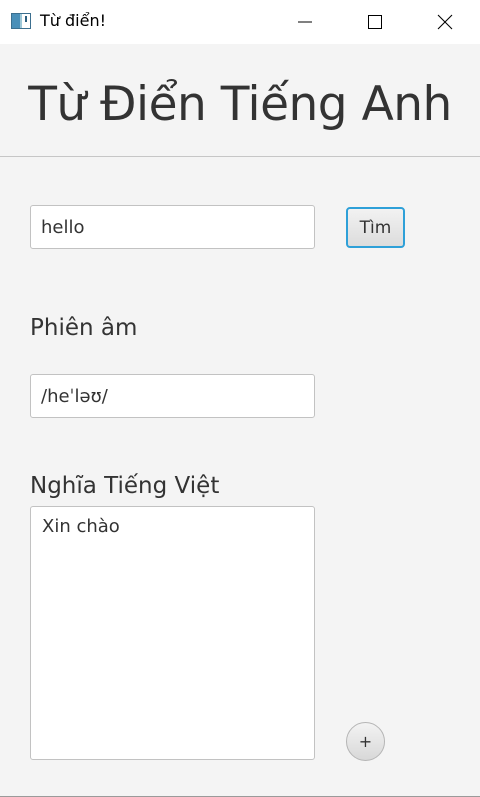  What do you see at coordinates (240, 22) in the screenshot?
I see `title-bar: Từ điển!` at bounding box center [240, 22].